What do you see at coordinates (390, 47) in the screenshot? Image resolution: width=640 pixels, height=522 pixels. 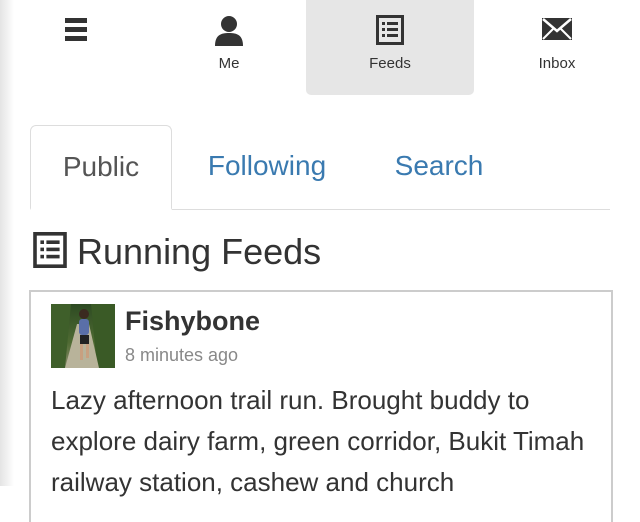 I see `nav-feeds-button: Feeds` at bounding box center [390, 47].